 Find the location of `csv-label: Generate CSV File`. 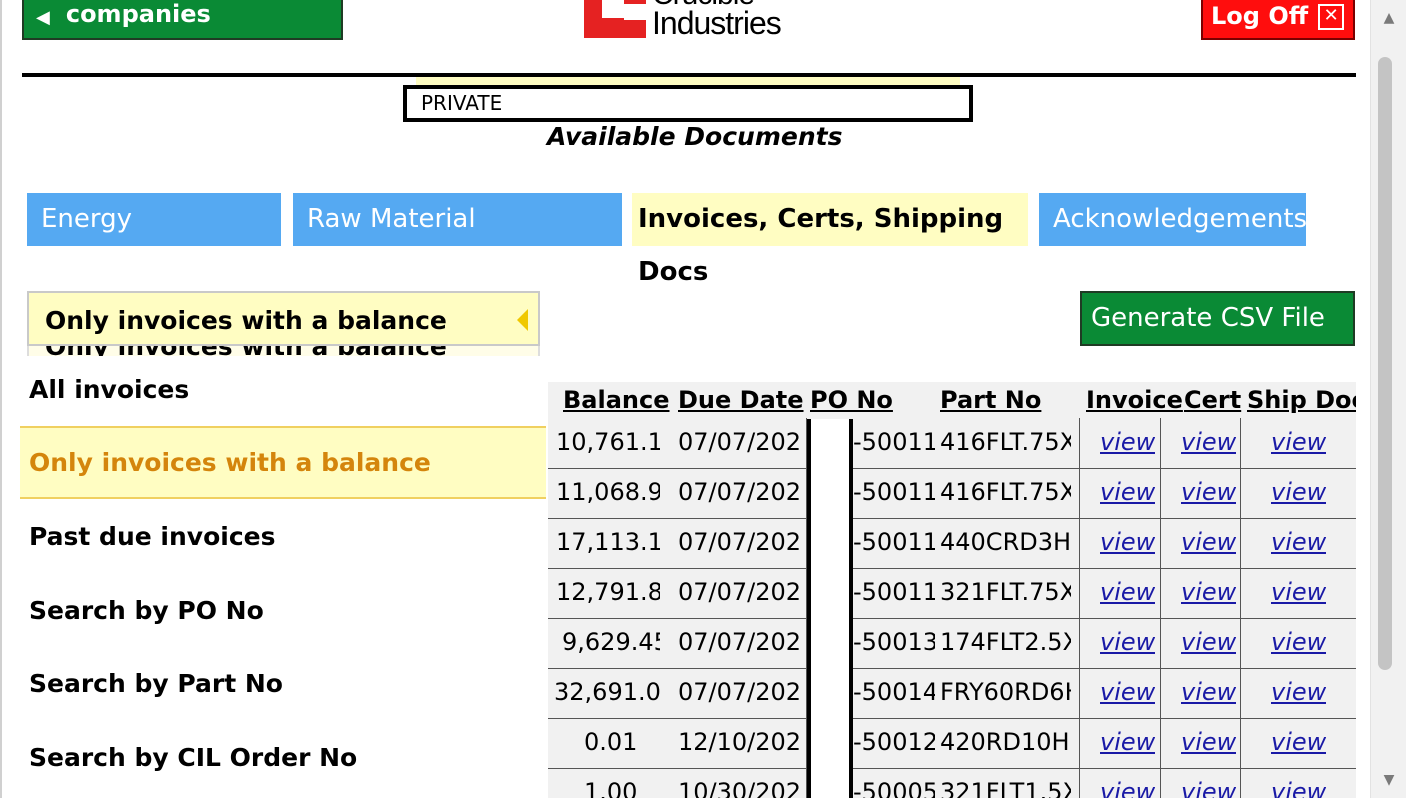

csv-label: Generate CSV File is located at coordinates (1208, 318).